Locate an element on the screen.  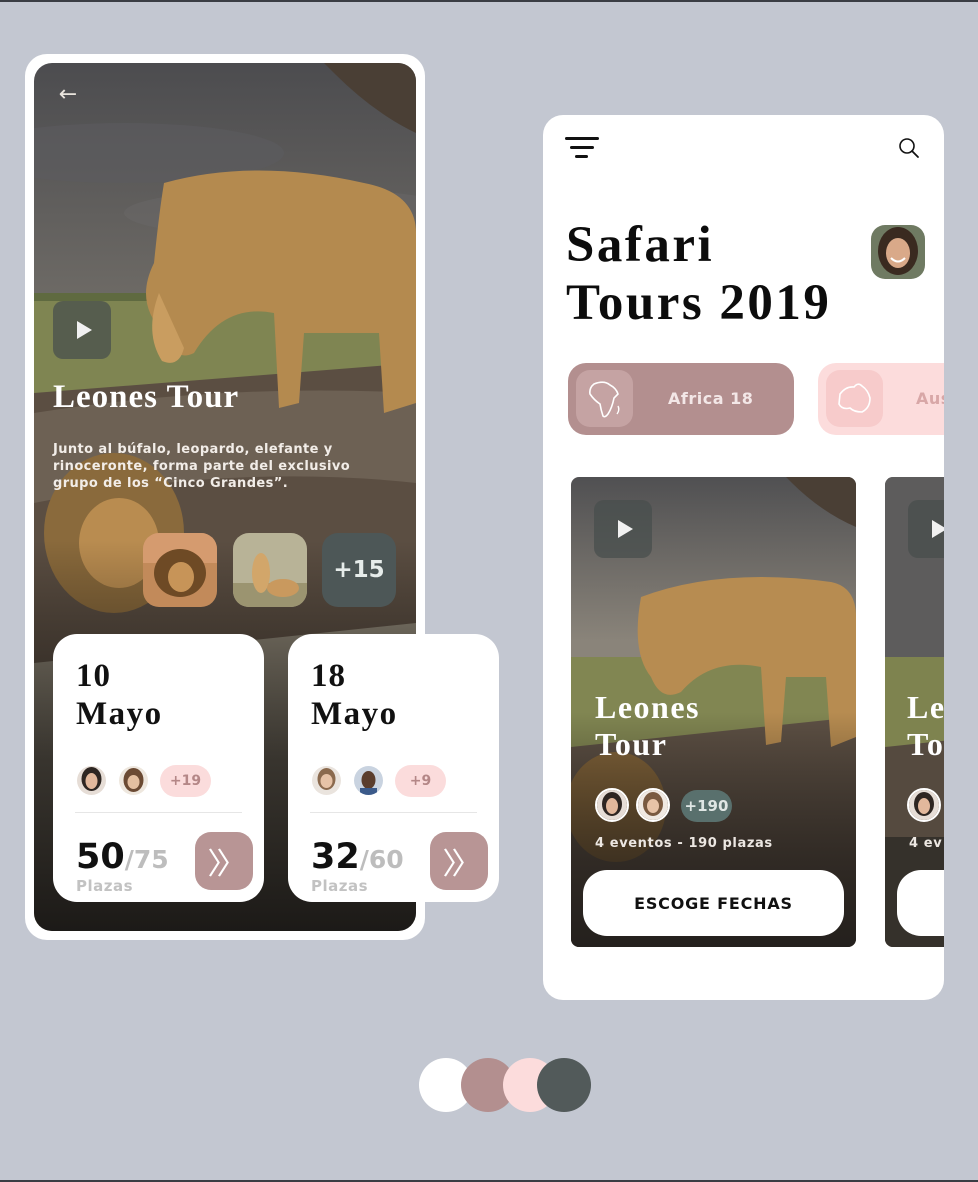
region-chip-australia: Aus is located at coordinates (881, 399).